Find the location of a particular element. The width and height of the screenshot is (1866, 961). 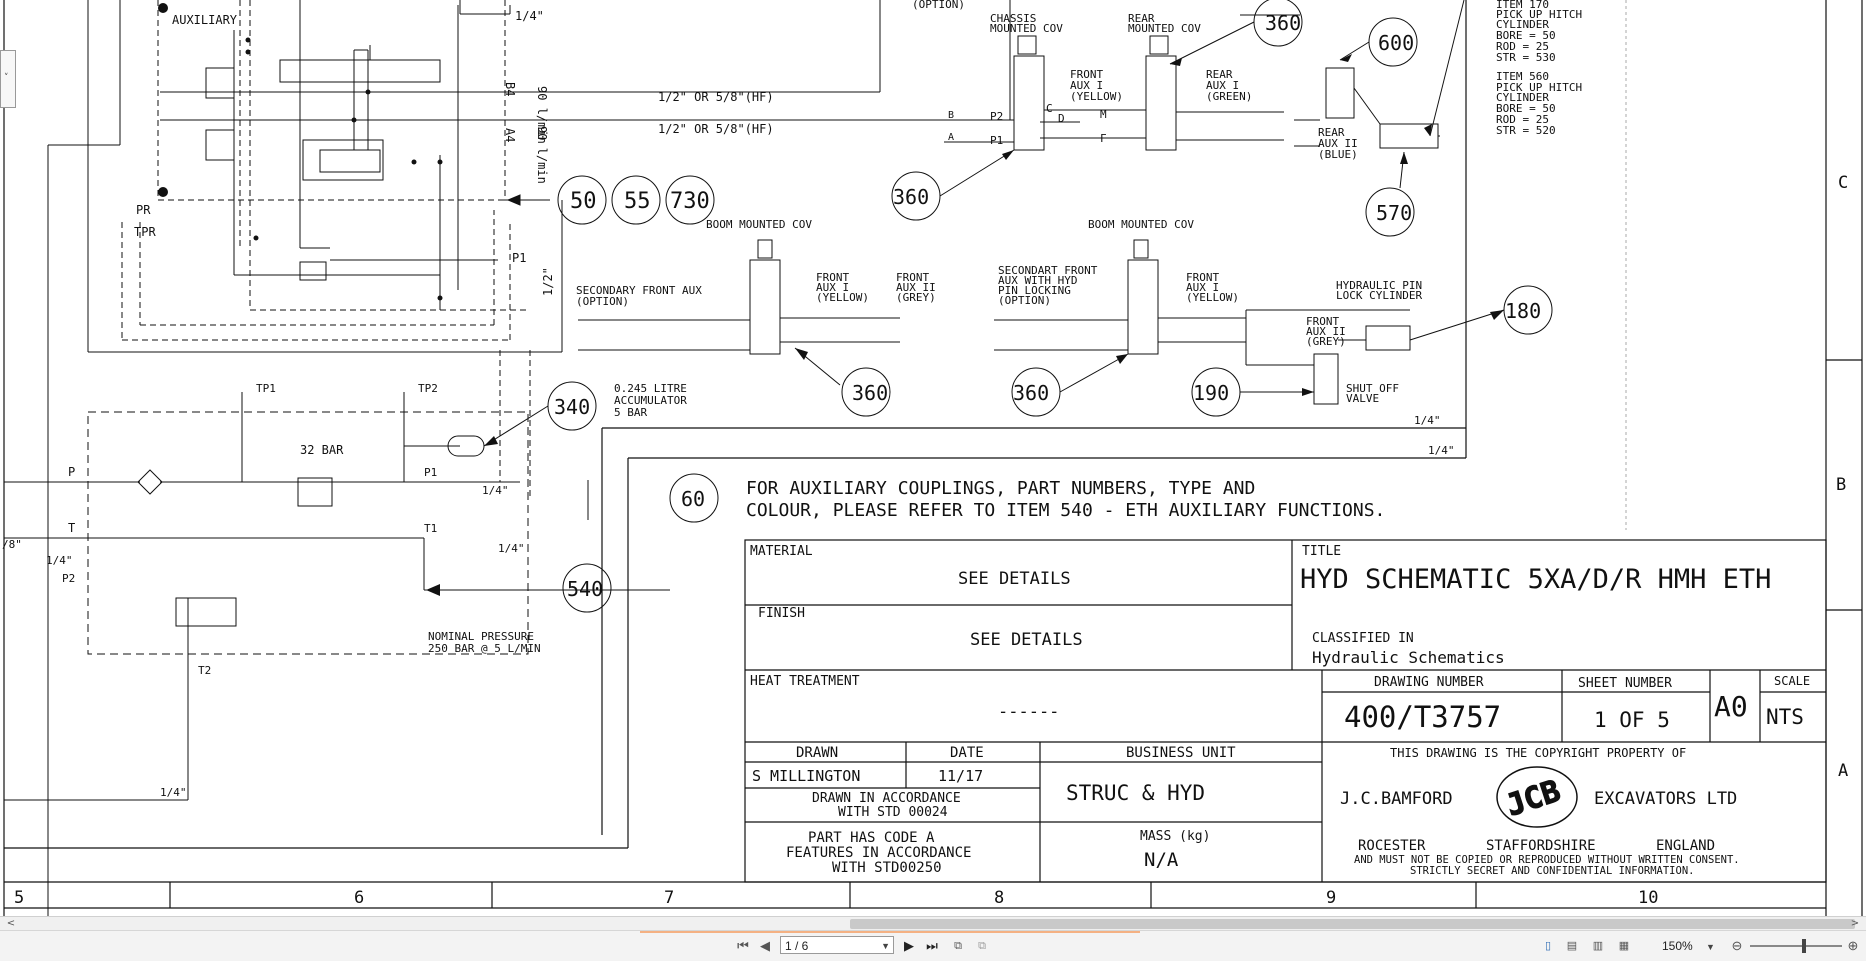

business-unit-value: STRUC & HYD is located at coordinates (1135, 793).